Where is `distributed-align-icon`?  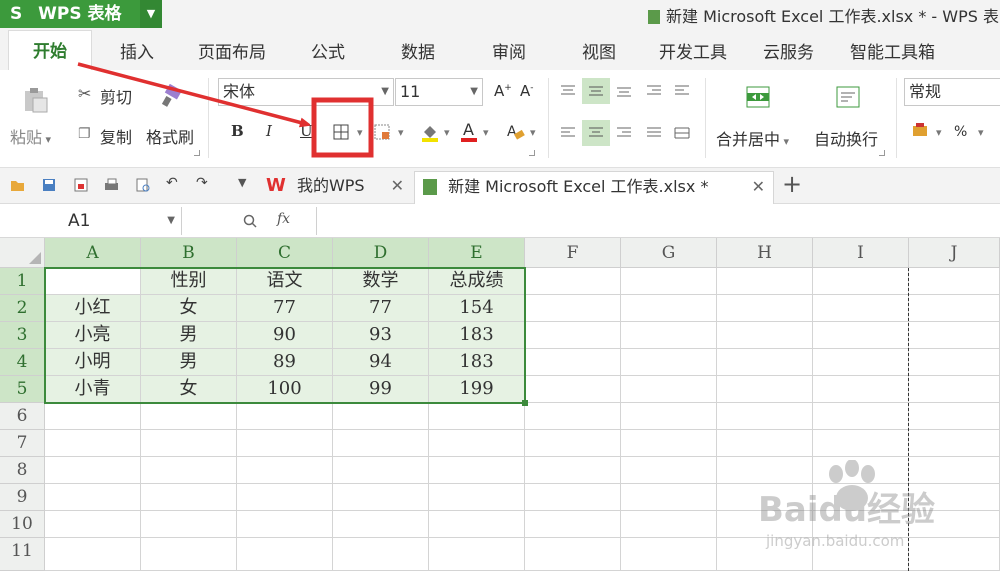 distributed-align-icon is located at coordinates (682, 133).